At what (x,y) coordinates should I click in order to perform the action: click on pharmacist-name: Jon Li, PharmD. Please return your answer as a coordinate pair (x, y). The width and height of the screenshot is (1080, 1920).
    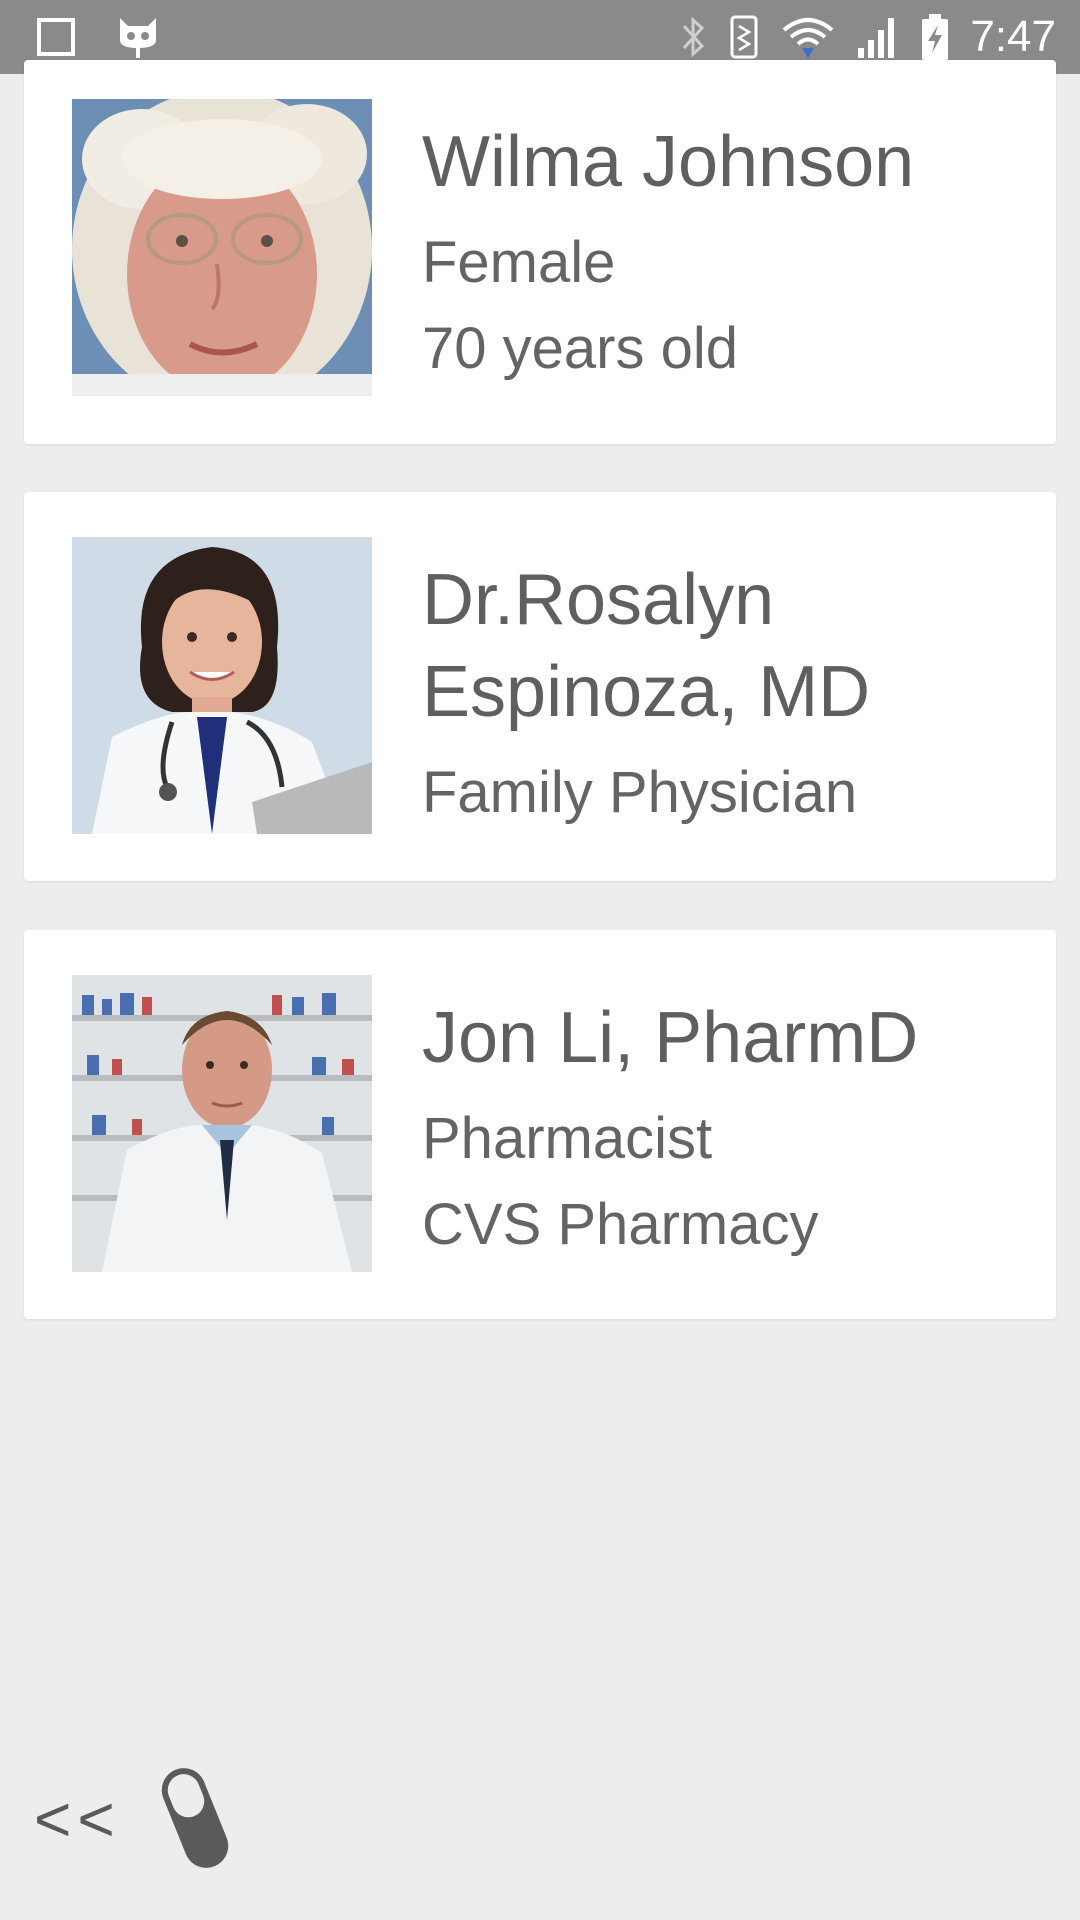
    Looking at the image, I should click on (670, 1038).